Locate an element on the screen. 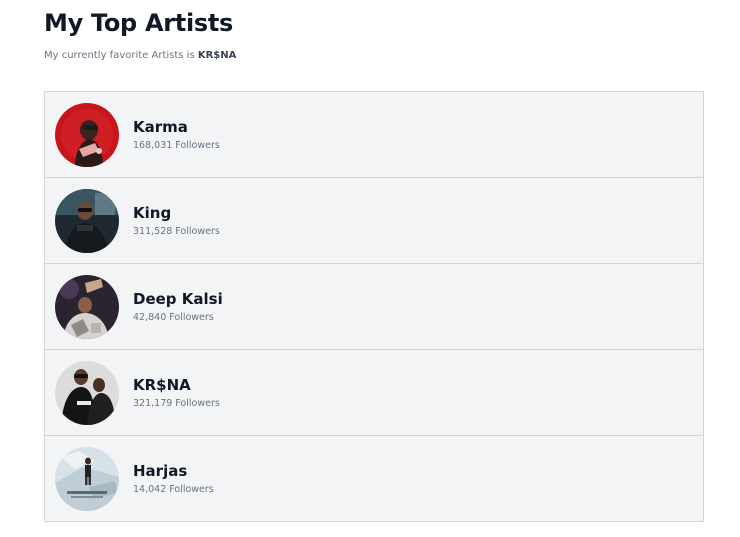 The image size is (740, 537). subtitle-text: My currently favorite Artists is is located at coordinates (121, 55).